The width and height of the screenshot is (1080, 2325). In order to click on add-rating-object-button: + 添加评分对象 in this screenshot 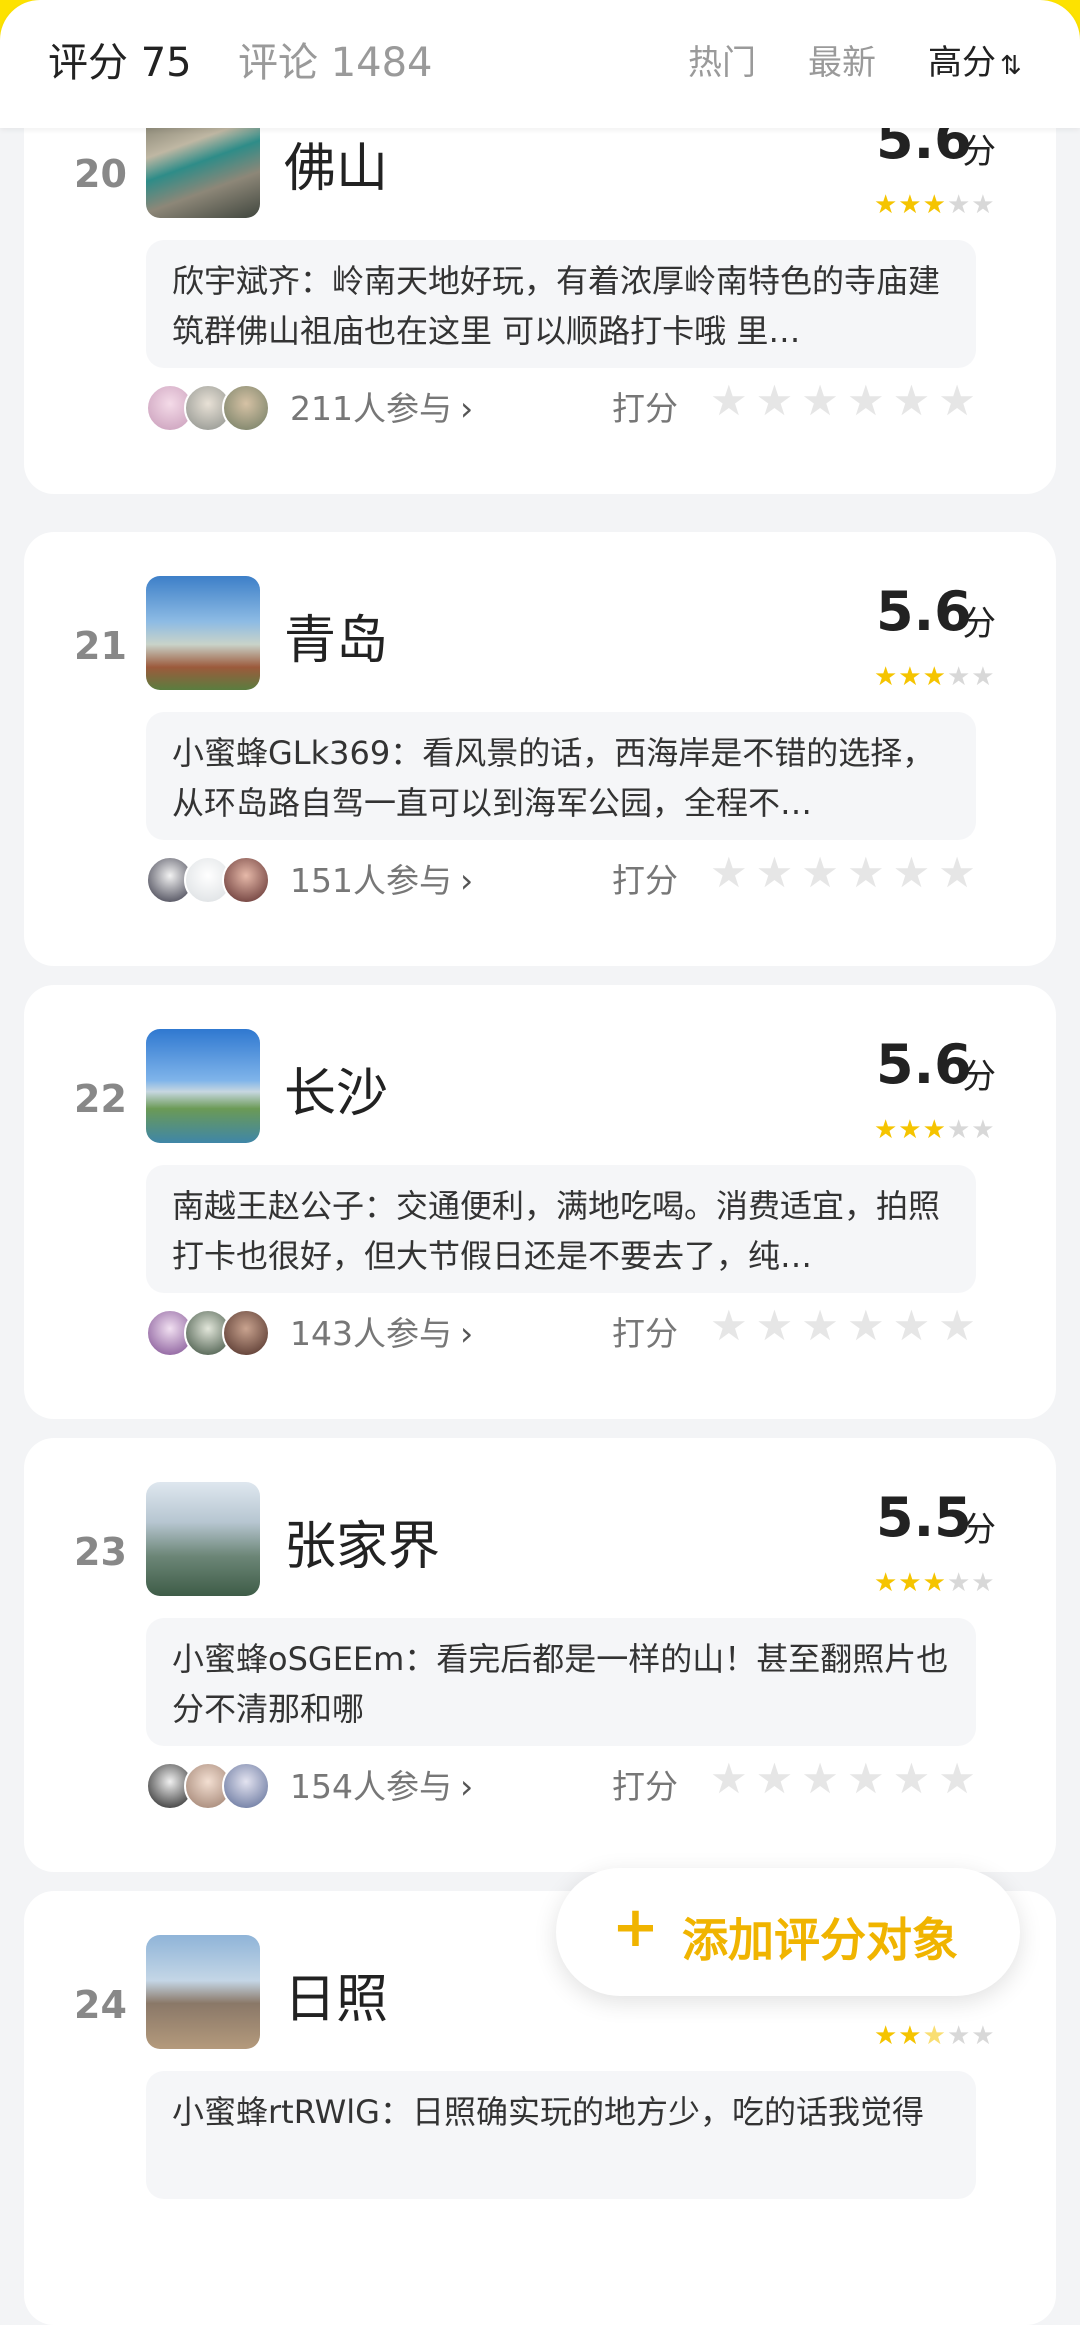, I will do `click(788, 1932)`.